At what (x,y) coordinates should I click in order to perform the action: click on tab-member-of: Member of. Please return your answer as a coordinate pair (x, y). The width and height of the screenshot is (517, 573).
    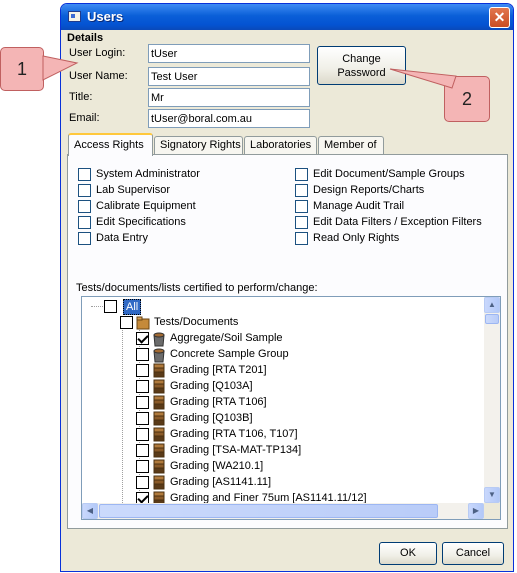
    Looking at the image, I should click on (351, 145).